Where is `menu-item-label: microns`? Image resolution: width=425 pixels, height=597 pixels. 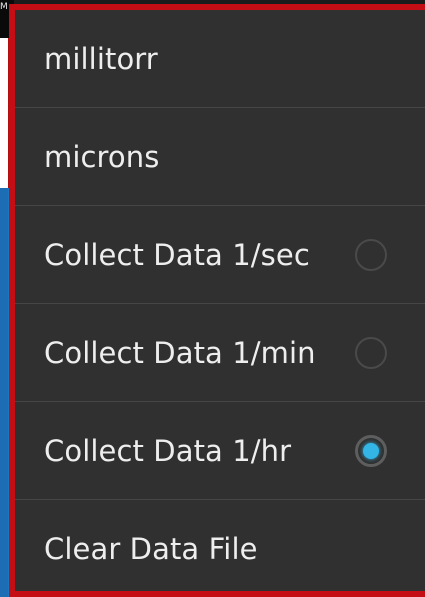 menu-item-label: microns is located at coordinates (102, 156).